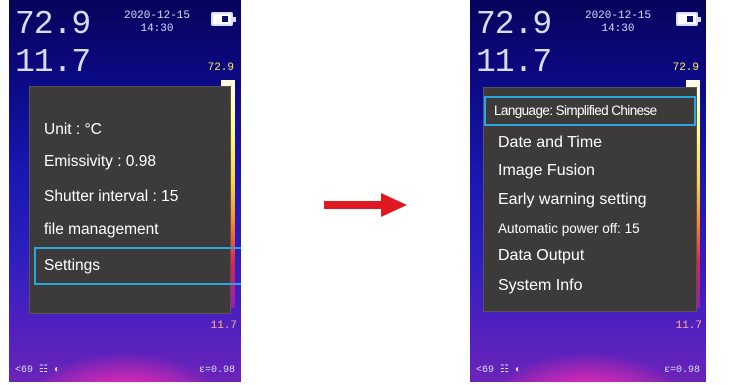  I want to click on right-arrow-icon, so click(350, 205).